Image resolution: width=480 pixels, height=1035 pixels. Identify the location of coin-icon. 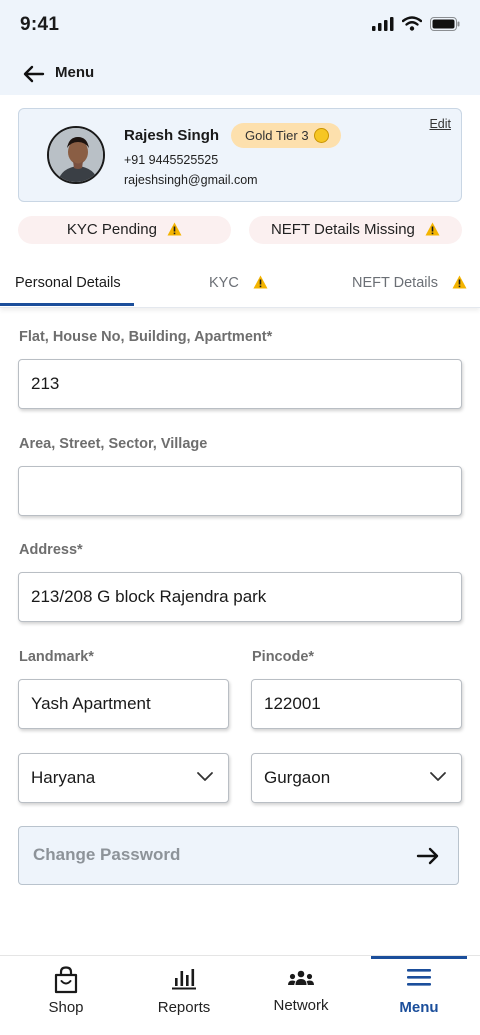
(321, 135).